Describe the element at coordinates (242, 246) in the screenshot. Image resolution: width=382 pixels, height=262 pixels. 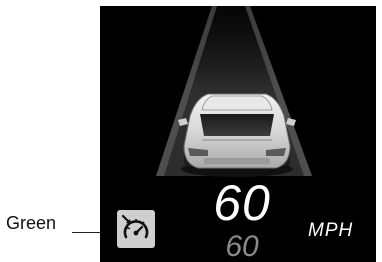
I see `set-speed-readout: 60` at that location.